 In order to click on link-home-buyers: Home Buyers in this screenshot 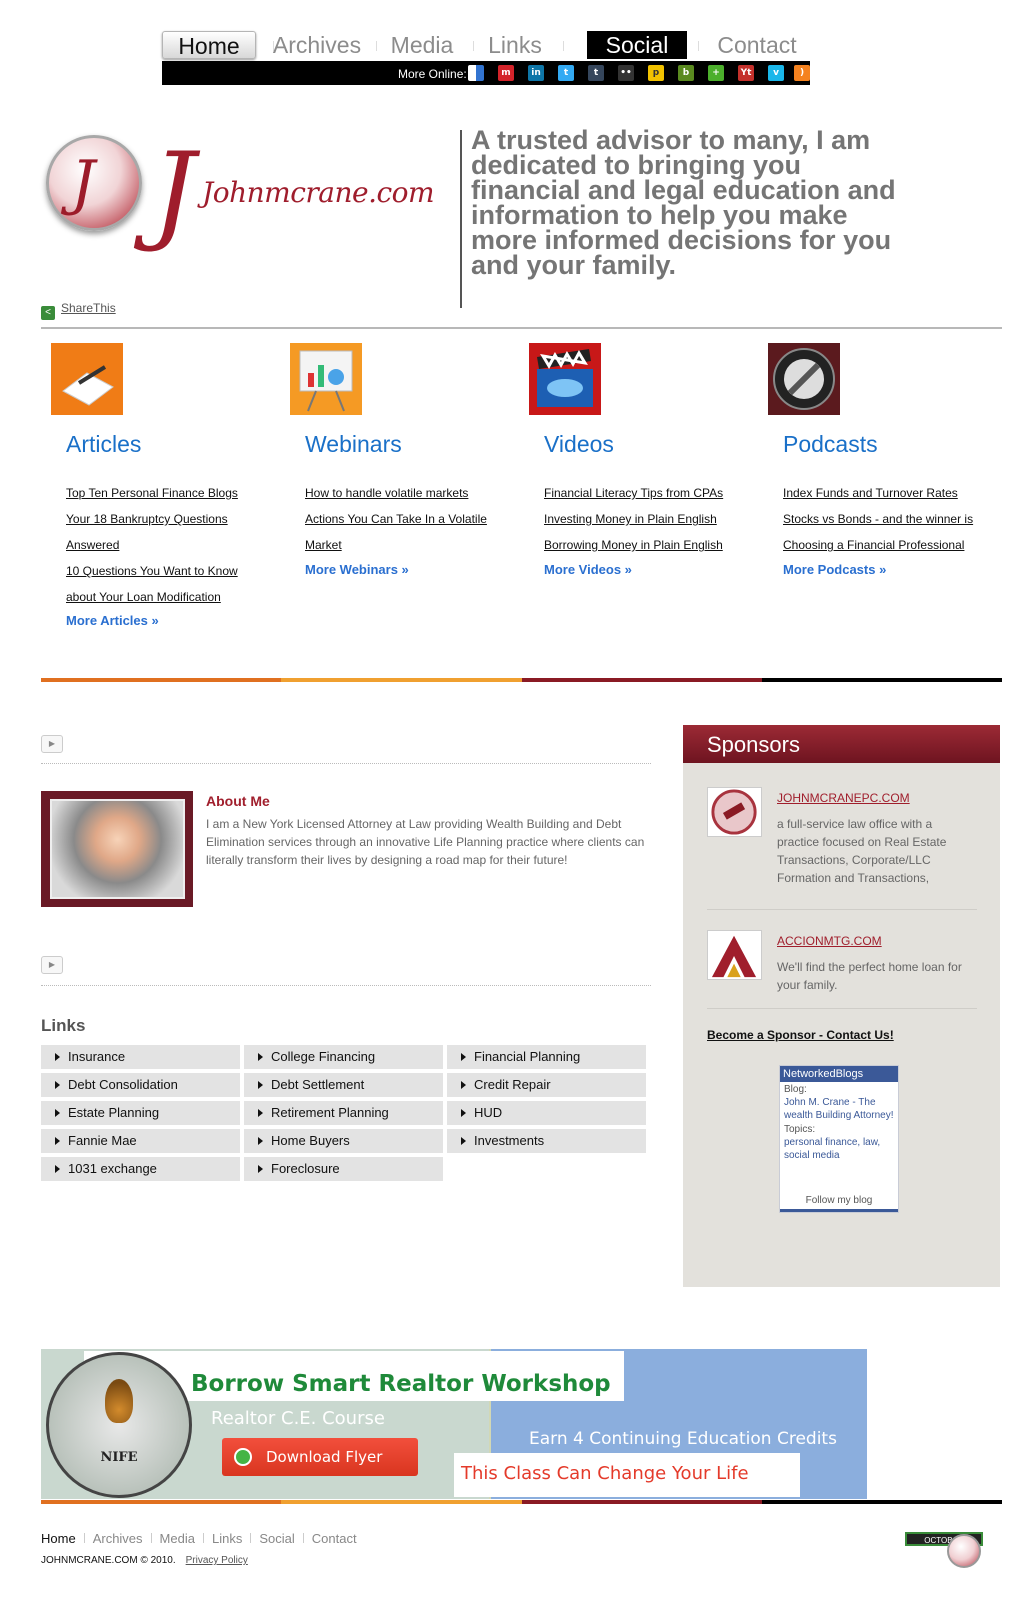, I will do `click(343, 1141)`.